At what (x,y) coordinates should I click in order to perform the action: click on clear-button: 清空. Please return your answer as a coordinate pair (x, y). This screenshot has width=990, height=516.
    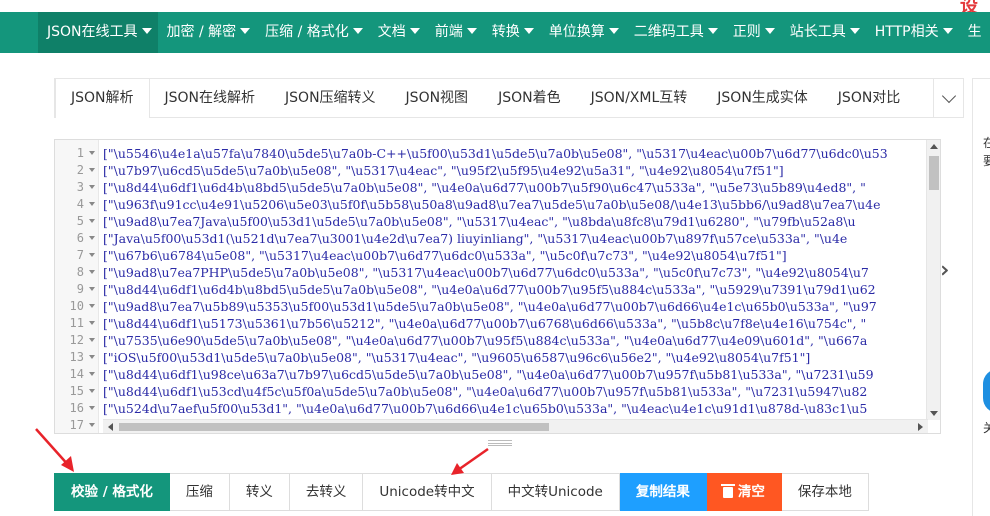
    Looking at the image, I should click on (744, 492).